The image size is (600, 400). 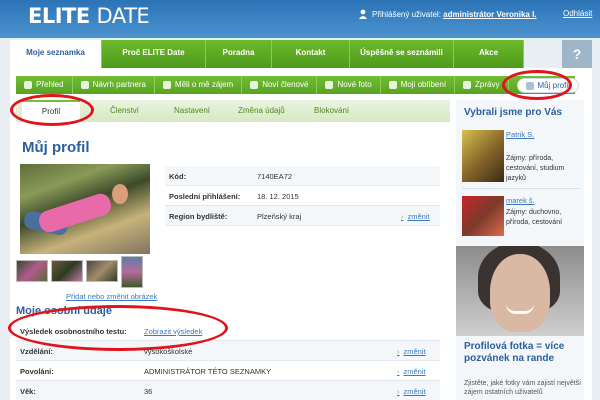 I want to click on subnav-novi-clenove: Noví členové, so click(x=280, y=85).